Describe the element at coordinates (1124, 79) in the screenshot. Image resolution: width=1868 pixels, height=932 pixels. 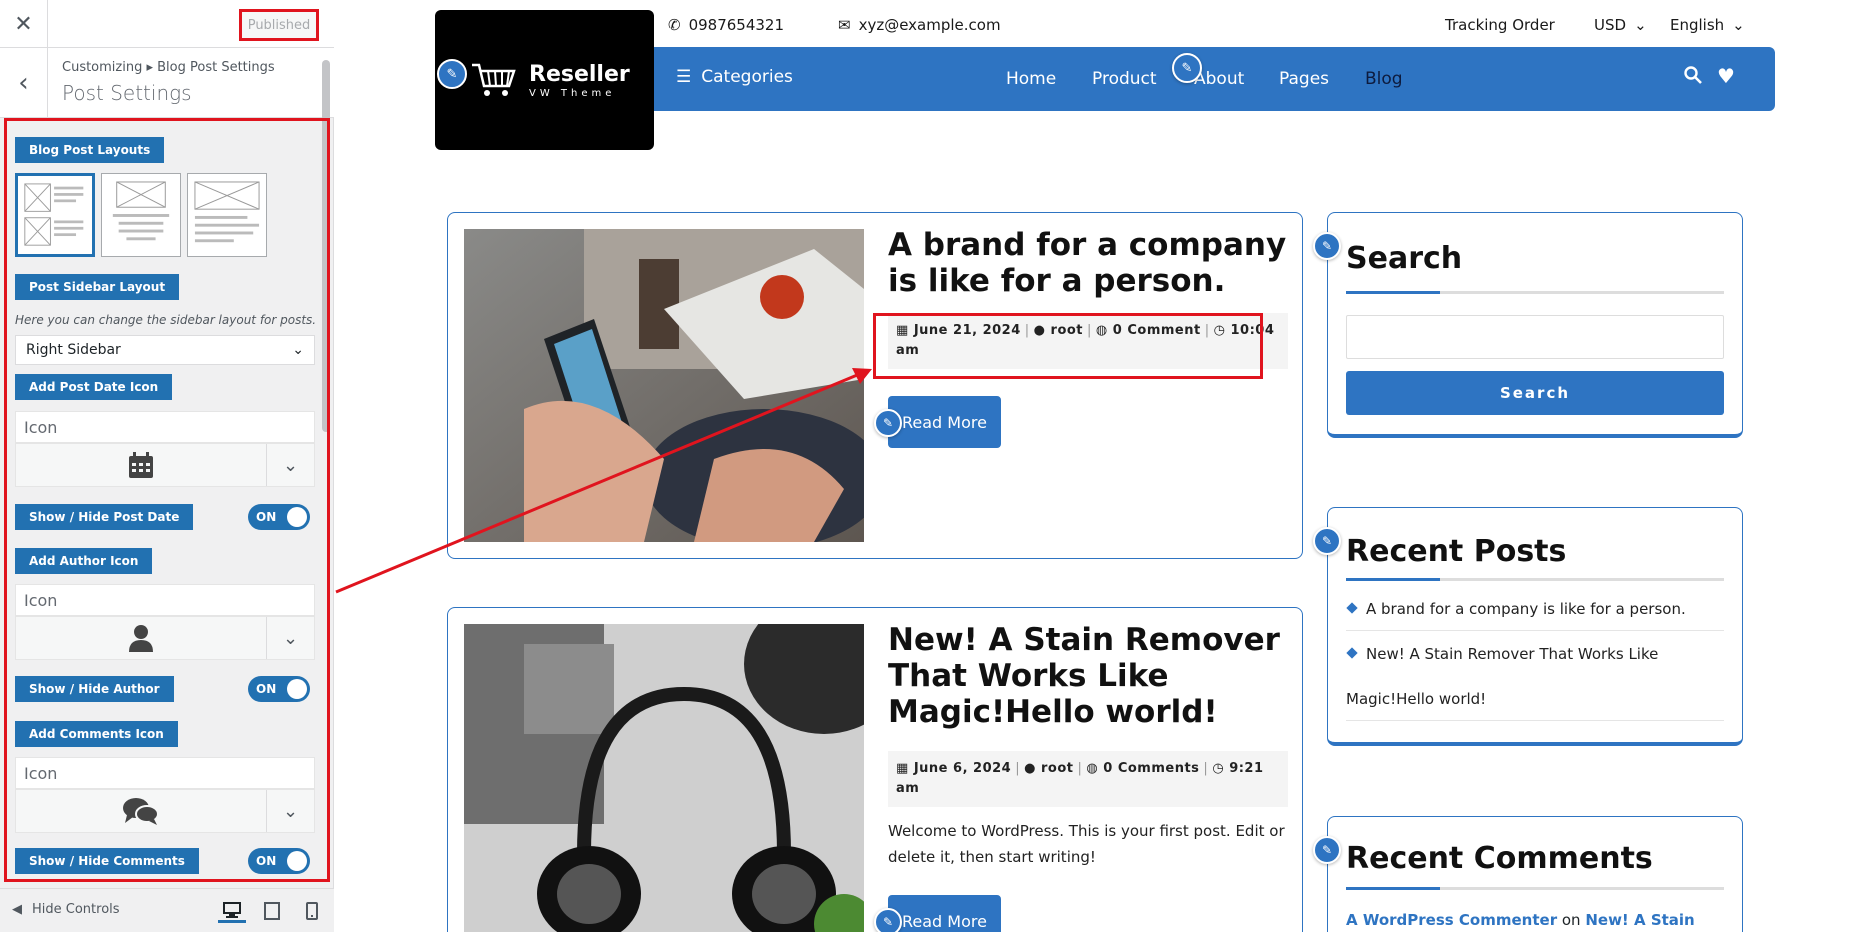
I see `nav-product: Product` at that location.